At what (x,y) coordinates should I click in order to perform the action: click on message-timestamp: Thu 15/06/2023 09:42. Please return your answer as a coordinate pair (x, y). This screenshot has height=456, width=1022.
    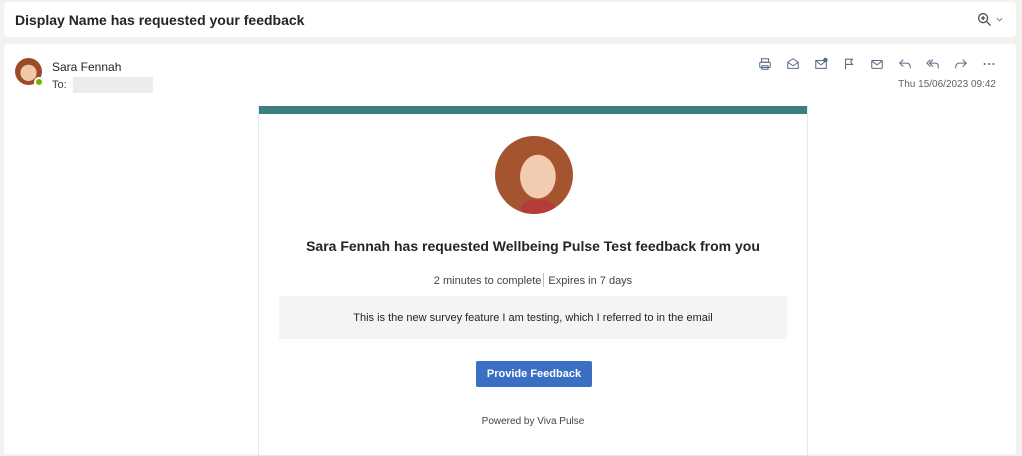
    Looking at the image, I should click on (947, 84).